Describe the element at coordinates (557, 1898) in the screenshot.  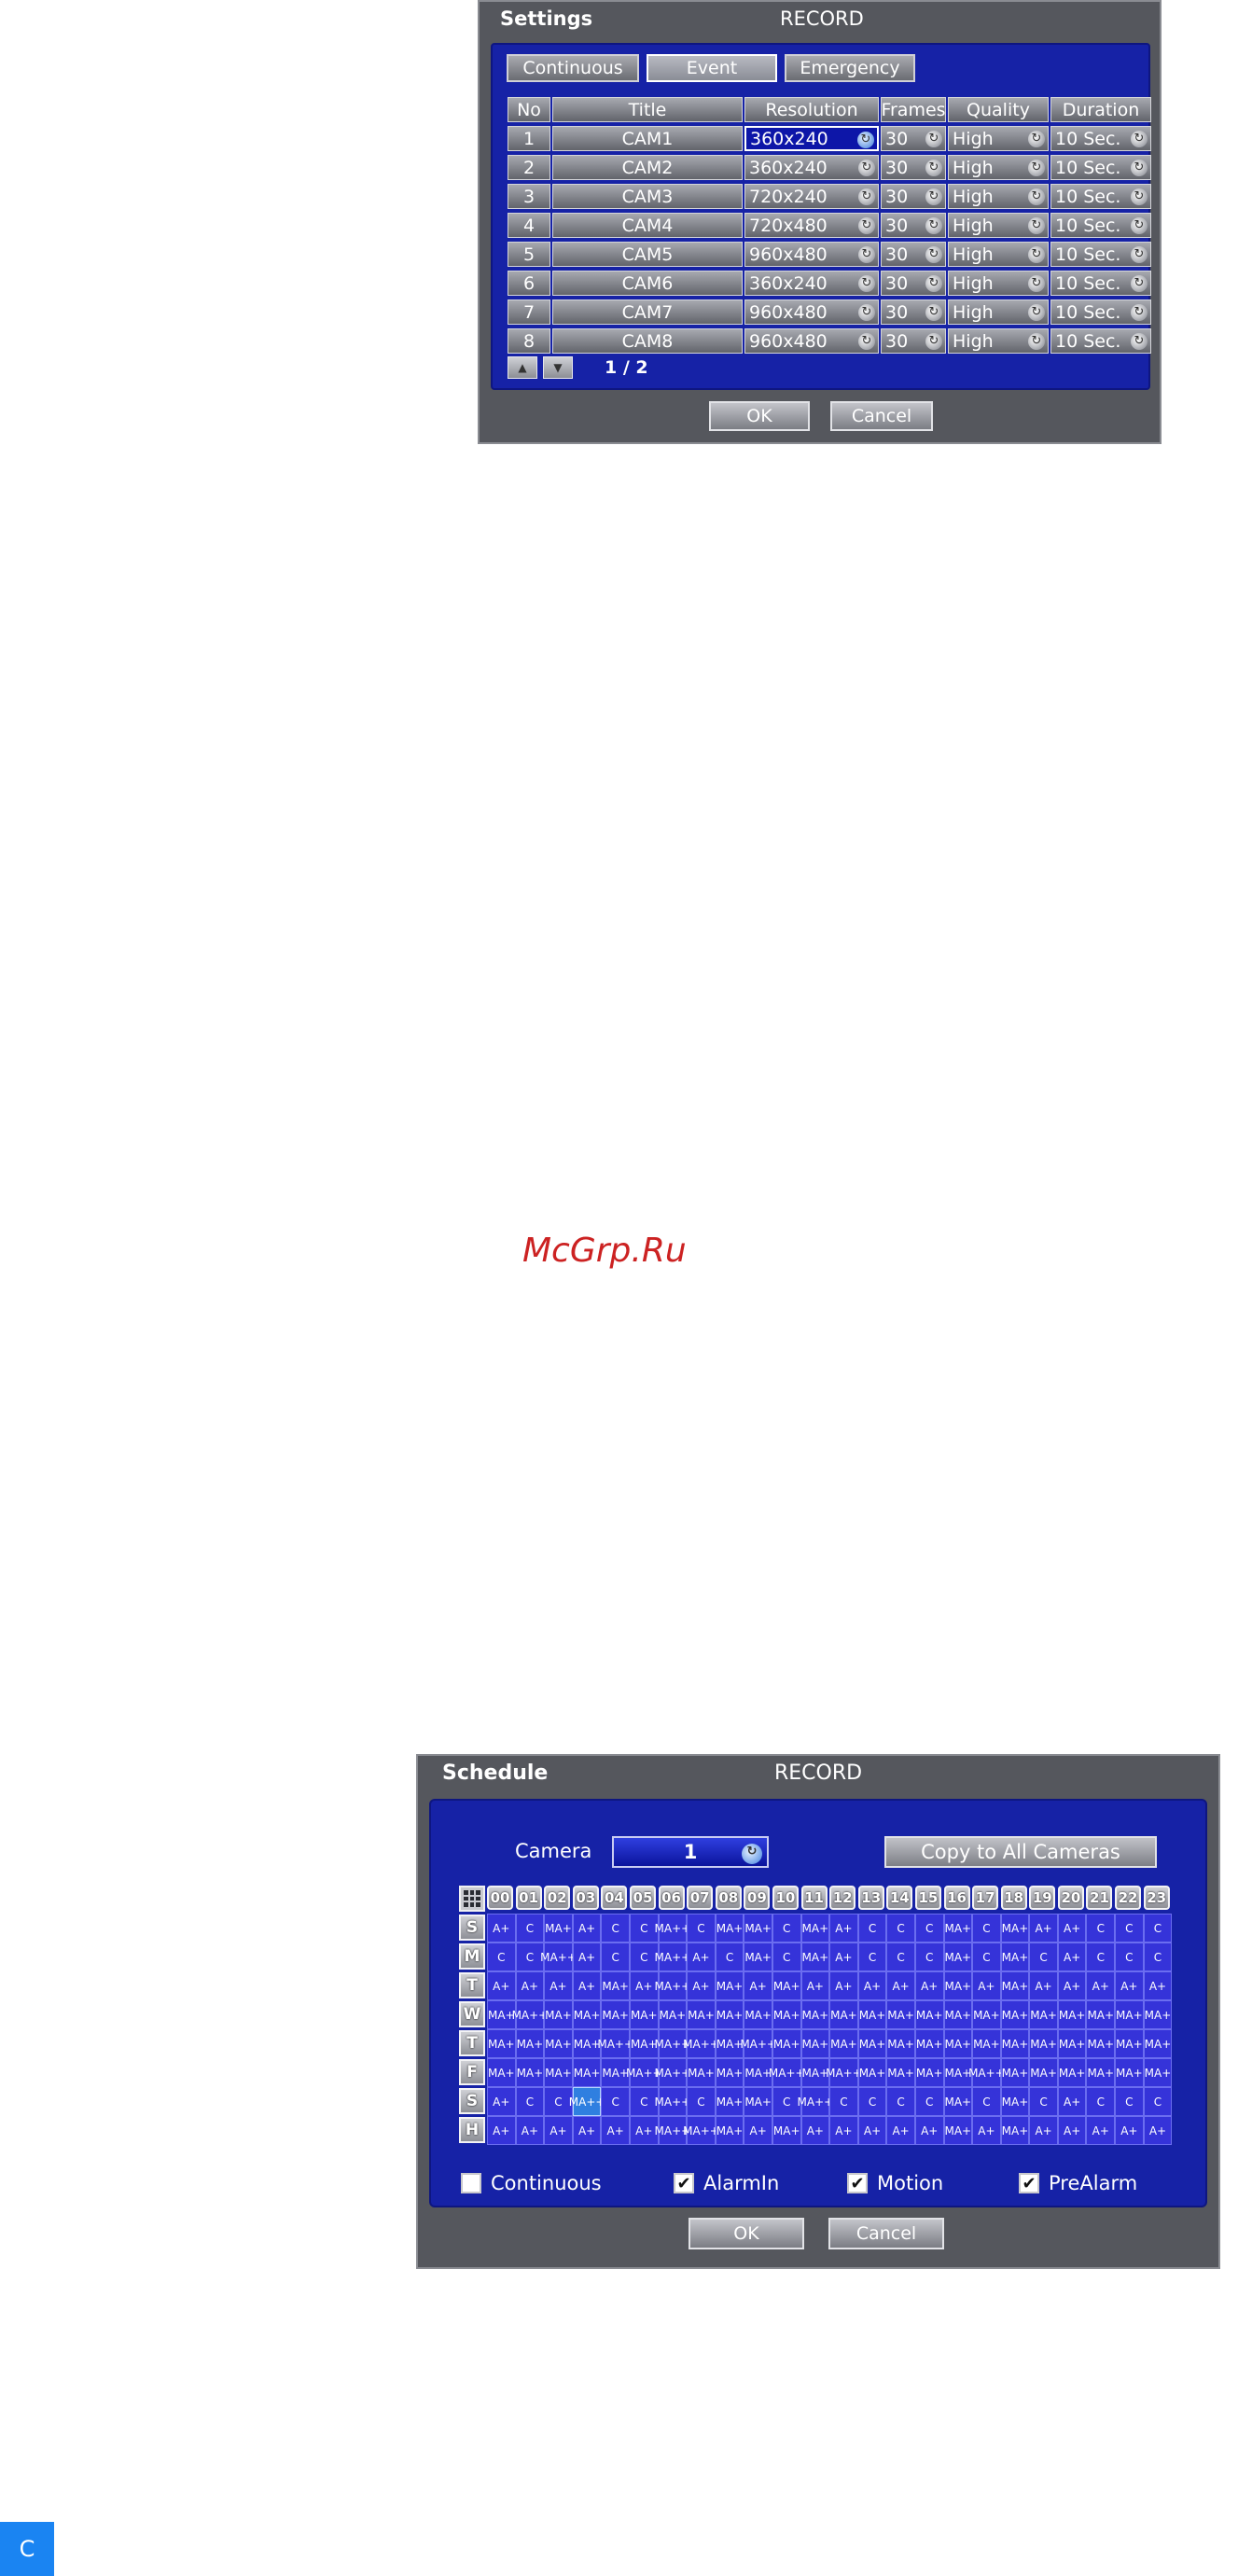
I see `hour-header: 02` at that location.